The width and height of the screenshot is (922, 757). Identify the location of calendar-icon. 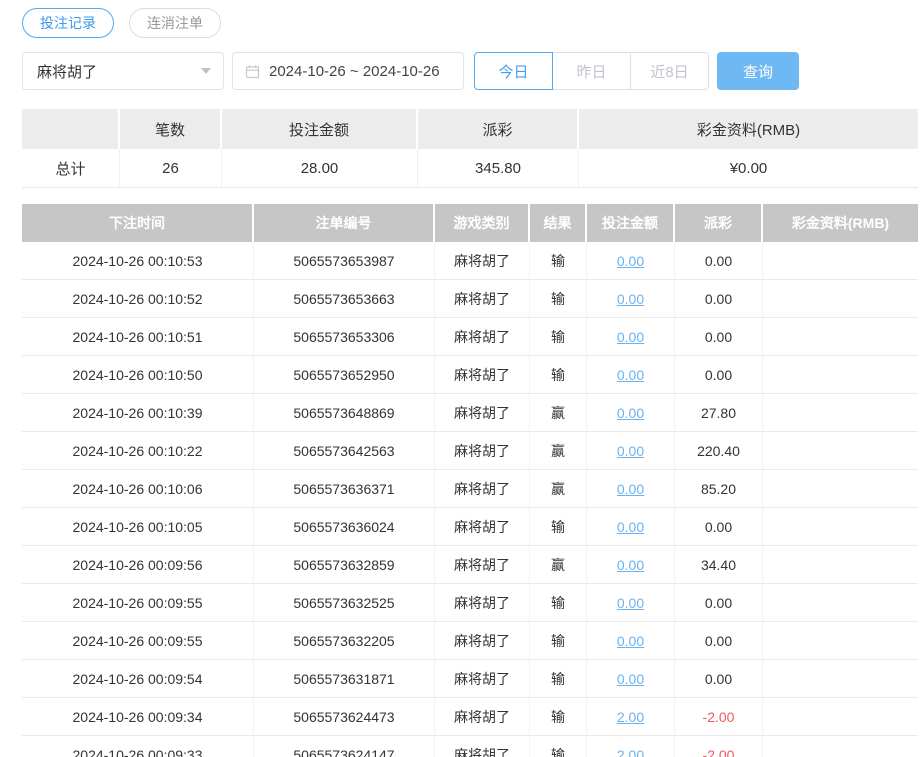
(252, 71).